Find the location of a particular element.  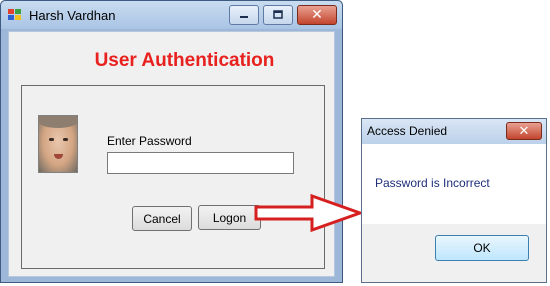

dialog-title: Access Denied is located at coordinates (407, 131).